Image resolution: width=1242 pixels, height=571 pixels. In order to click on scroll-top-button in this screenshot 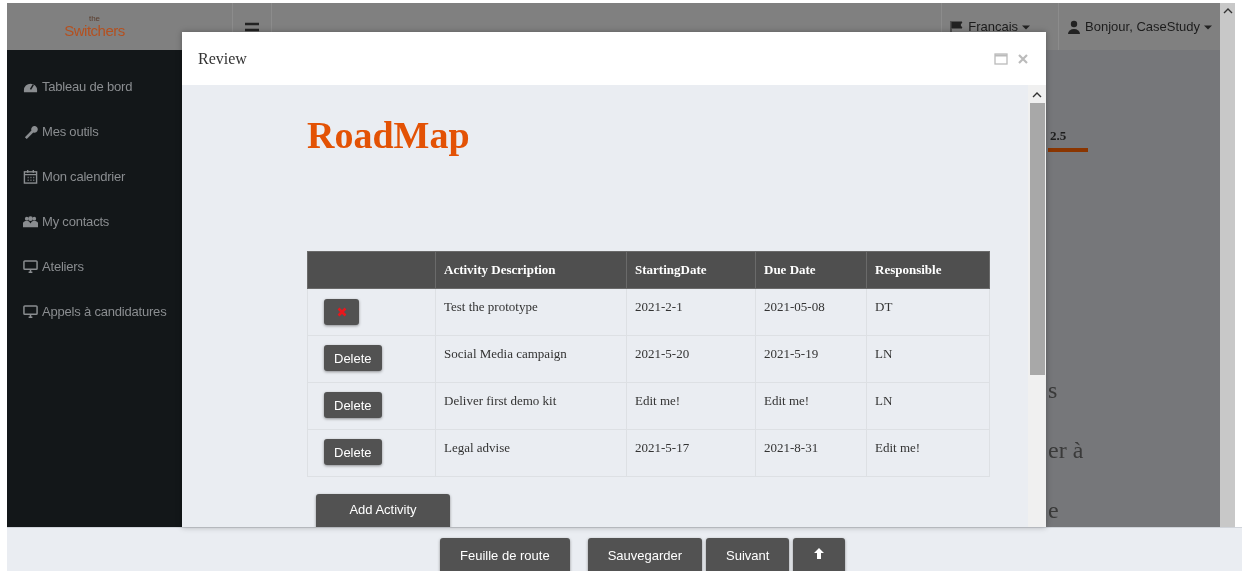, I will do `click(819, 554)`.